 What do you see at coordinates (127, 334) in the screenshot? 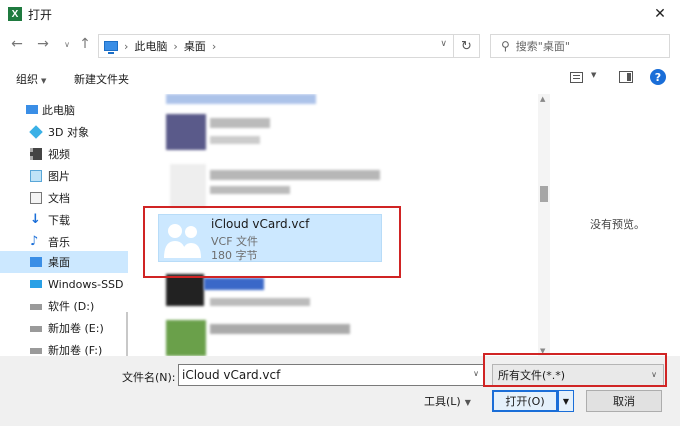
I see `sidebar-scrollbar` at bounding box center [127, 334].